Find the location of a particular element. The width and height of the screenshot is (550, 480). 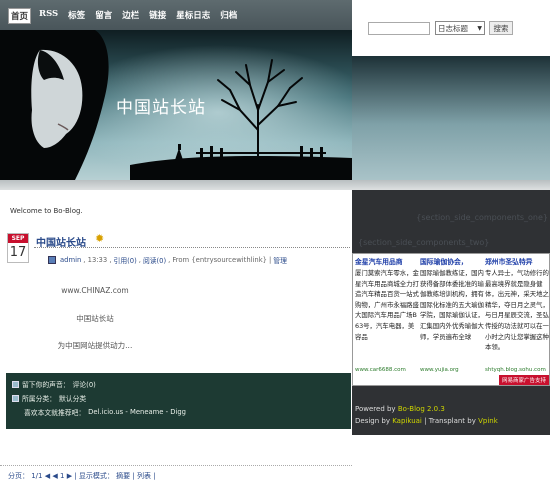

ad-footer-label: 网易商家广告支持 is located at coordinates (523, 380).